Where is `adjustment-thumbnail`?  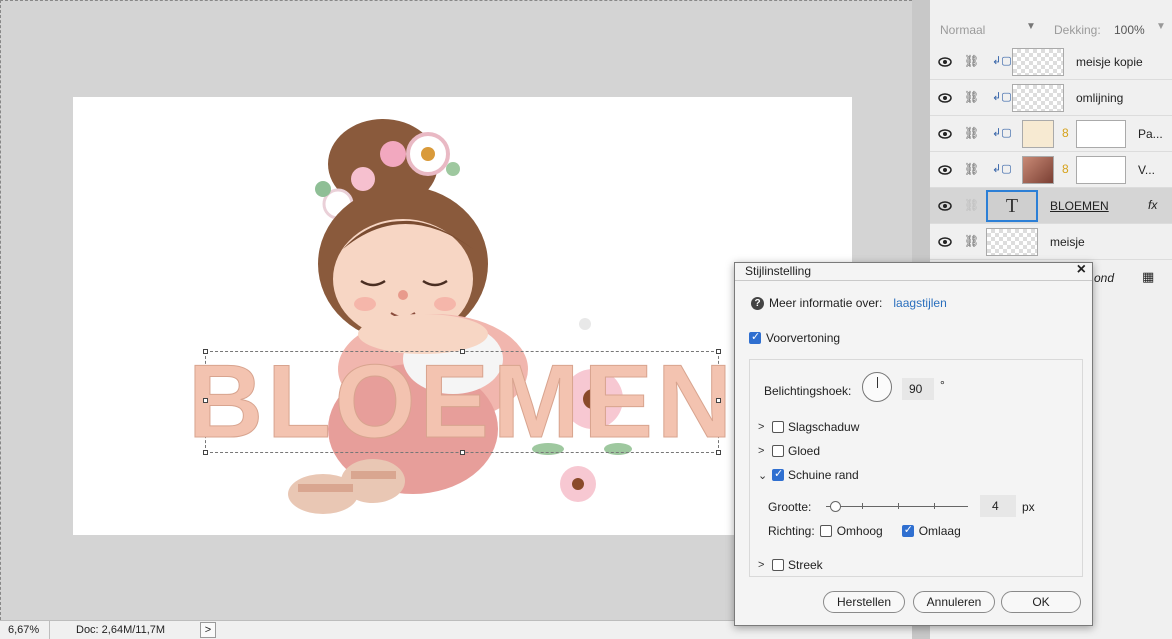
adjustment-thumbnail is located at coordinates (1038, 134).